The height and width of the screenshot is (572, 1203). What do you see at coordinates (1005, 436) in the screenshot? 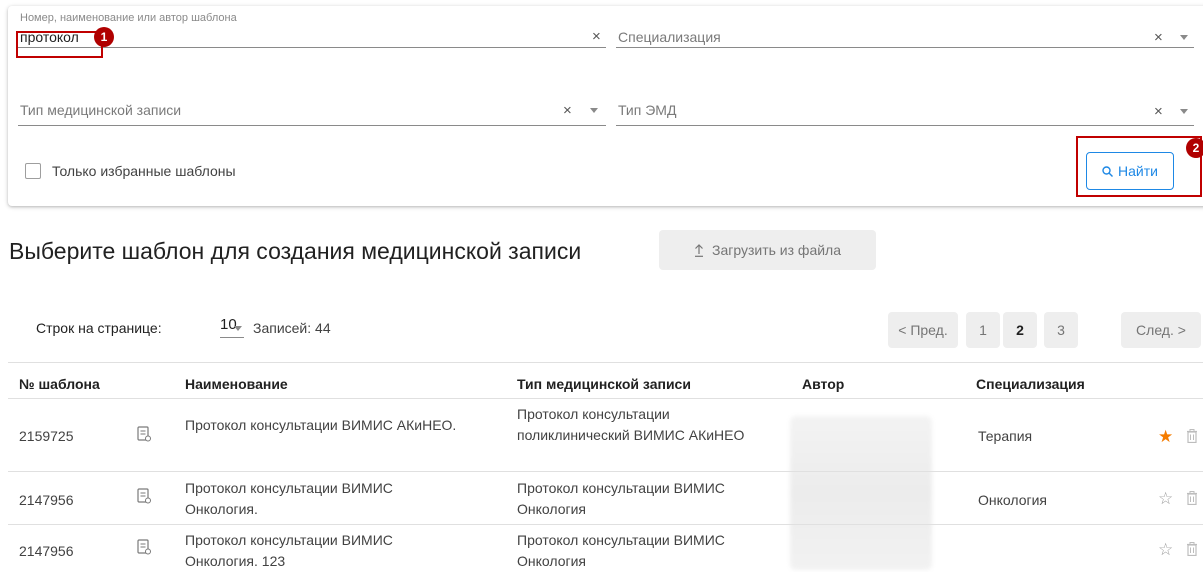
I see `specialization: Терапия` at bounding box center [1005, 436].